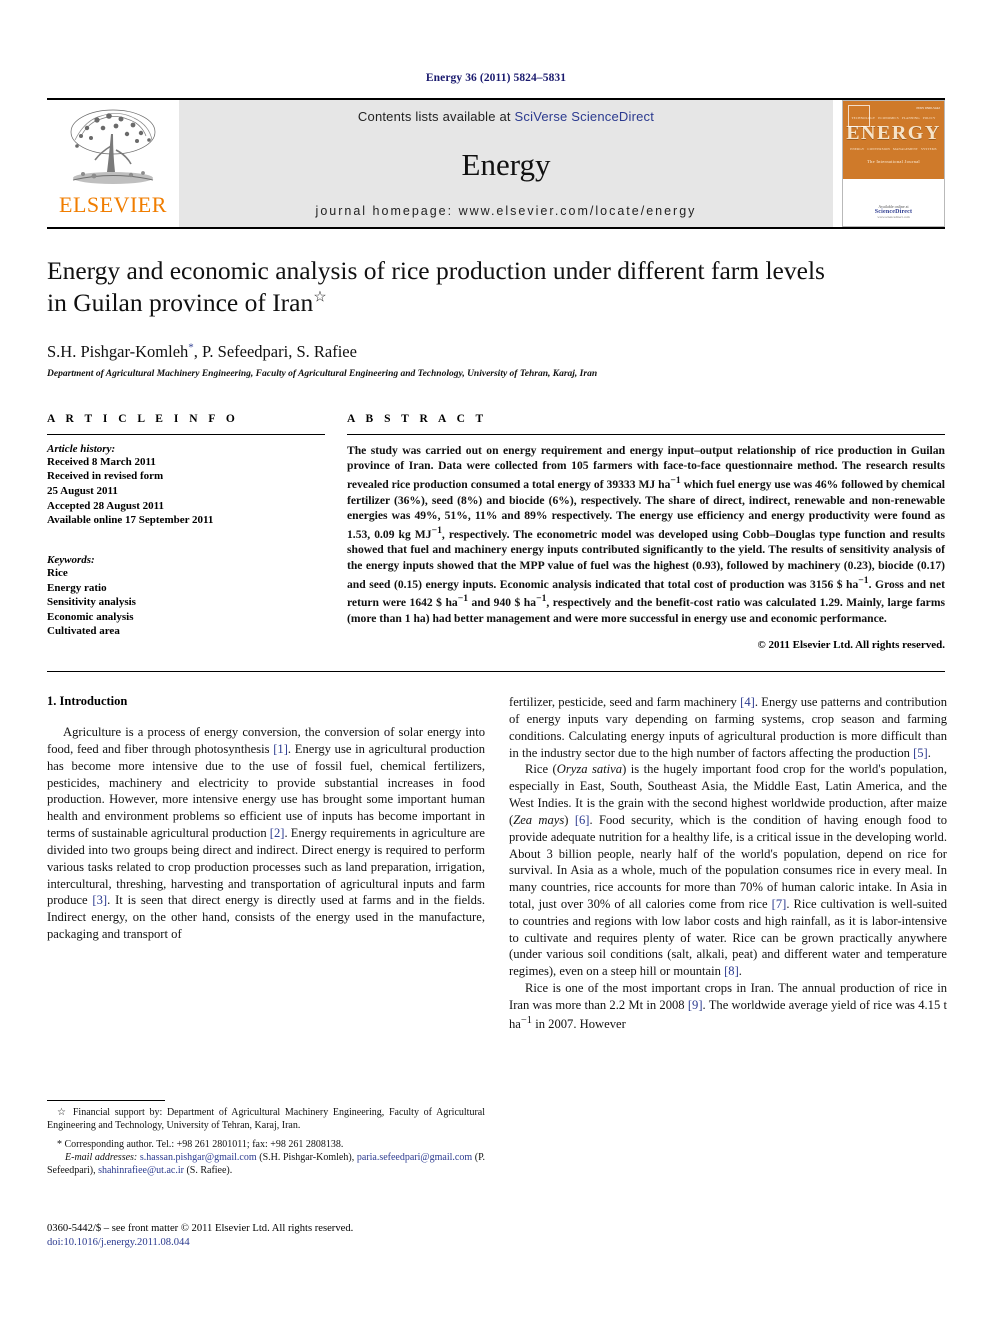 The image size is (992, 1323). What do you see at coordinates (305, 1157) in the screenshot?
I see `email-person-0: (S.H. Pishgar-Komleh)` at bounding box center [305, 1157].